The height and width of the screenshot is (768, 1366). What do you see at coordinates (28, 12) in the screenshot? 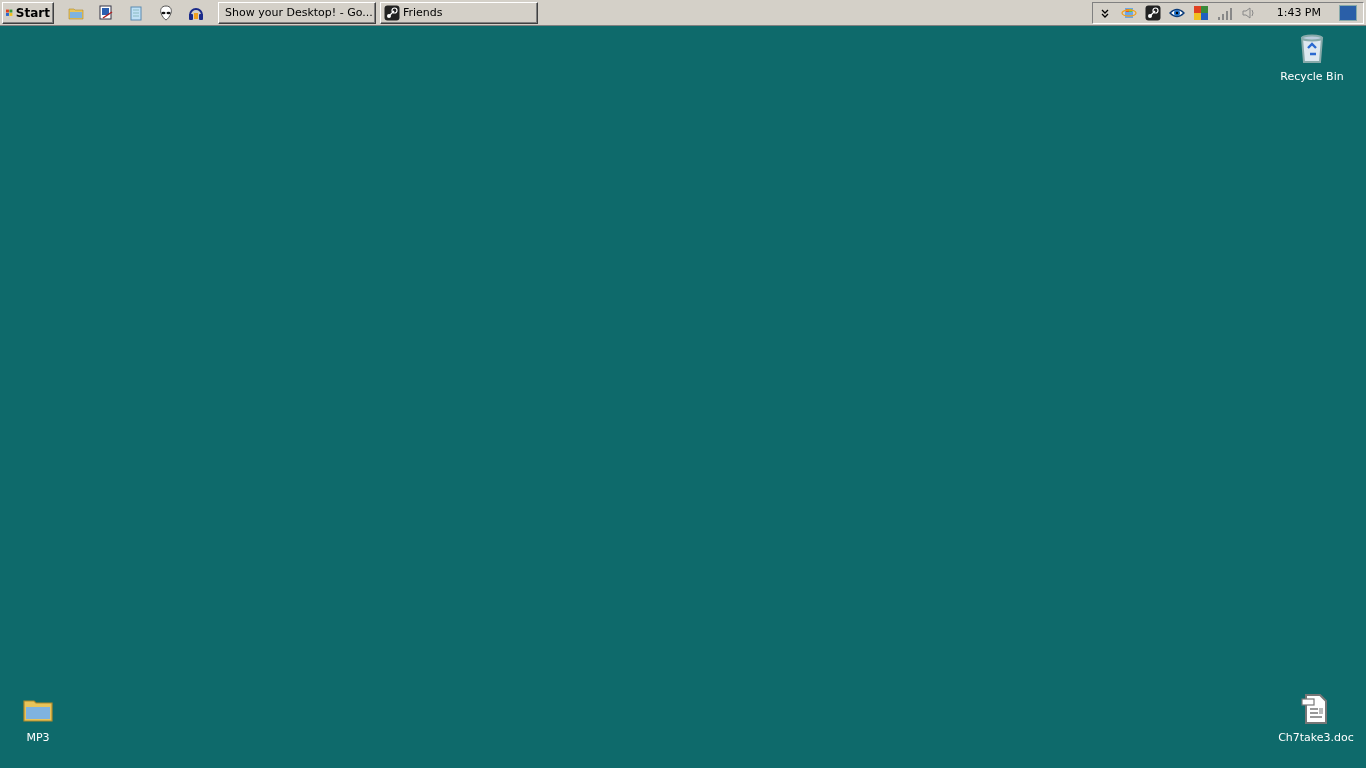
I see `start-button: Start` at bounding box center [28, 12].